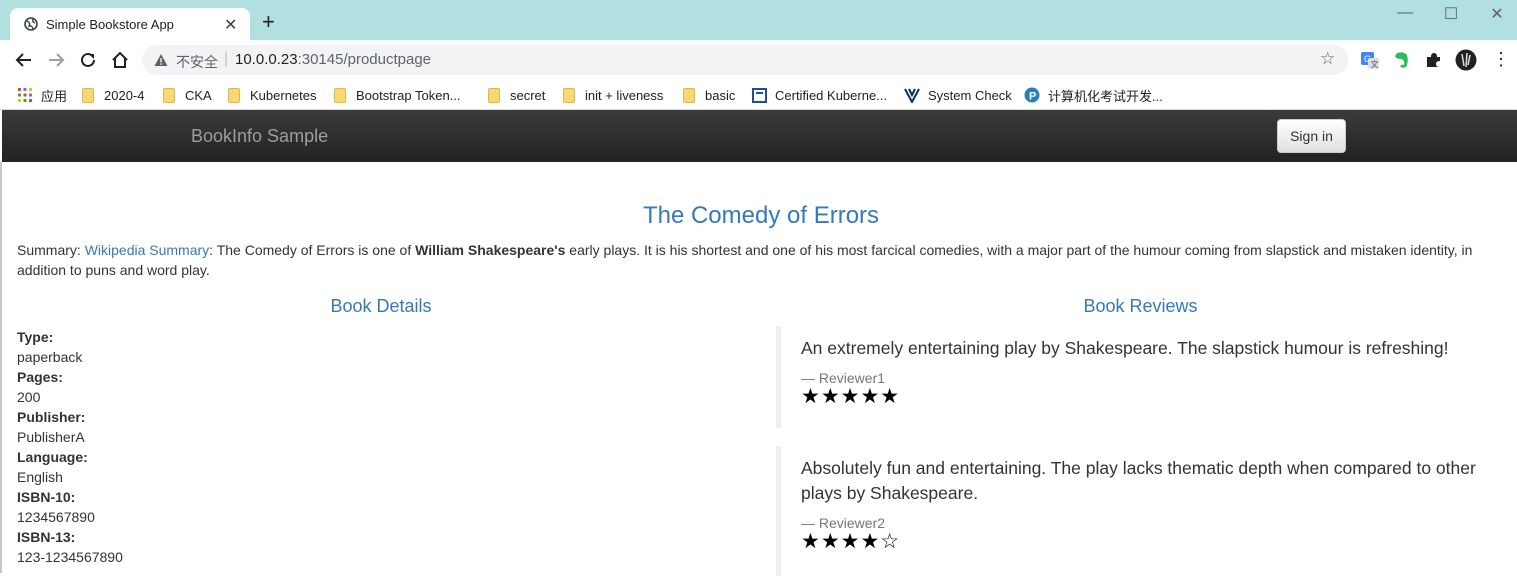  What do you see at coordinates (1140, 306) in the screenshot?
I see `book-reviews-heading: Book Reviews` at bounding box center [1140, 306].